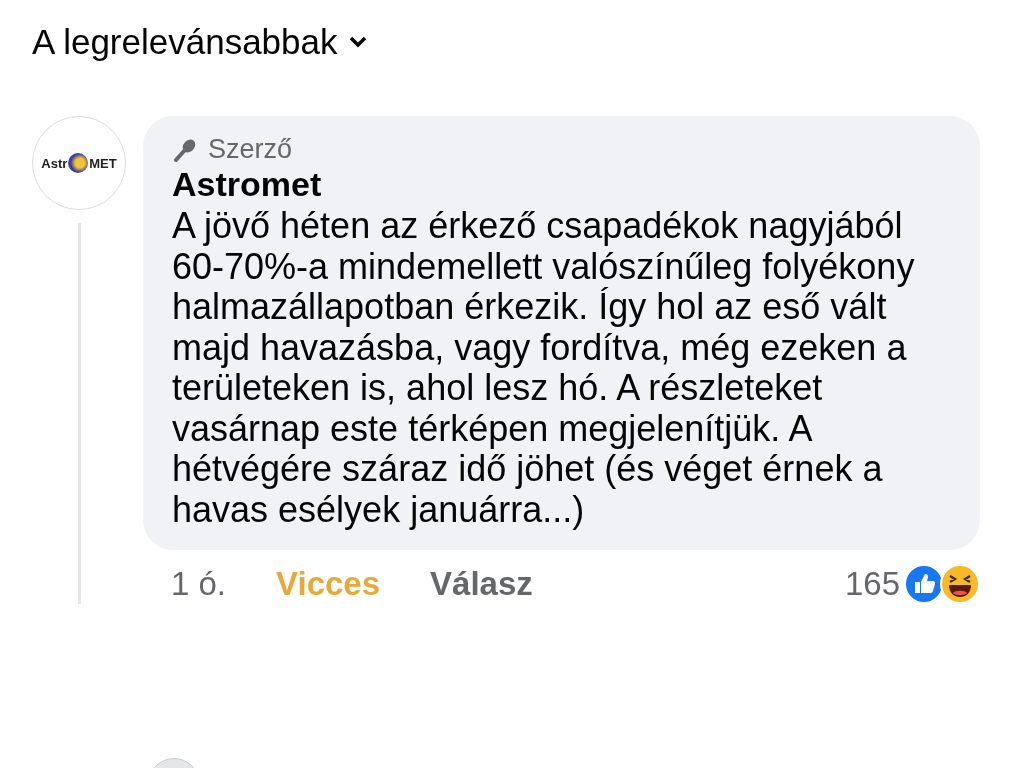 This screenshot has width=1010, height=768. What do you see at coordinates (200, 42) in the screenshot?
I see `sort-dropdown: A legrelevánsabbak` at bounding box center [200, 42].